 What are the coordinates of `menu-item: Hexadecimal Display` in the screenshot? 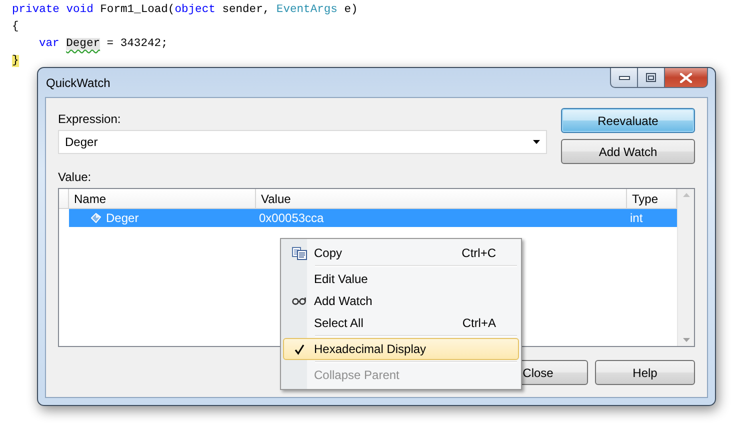 It's located at (401, 349).